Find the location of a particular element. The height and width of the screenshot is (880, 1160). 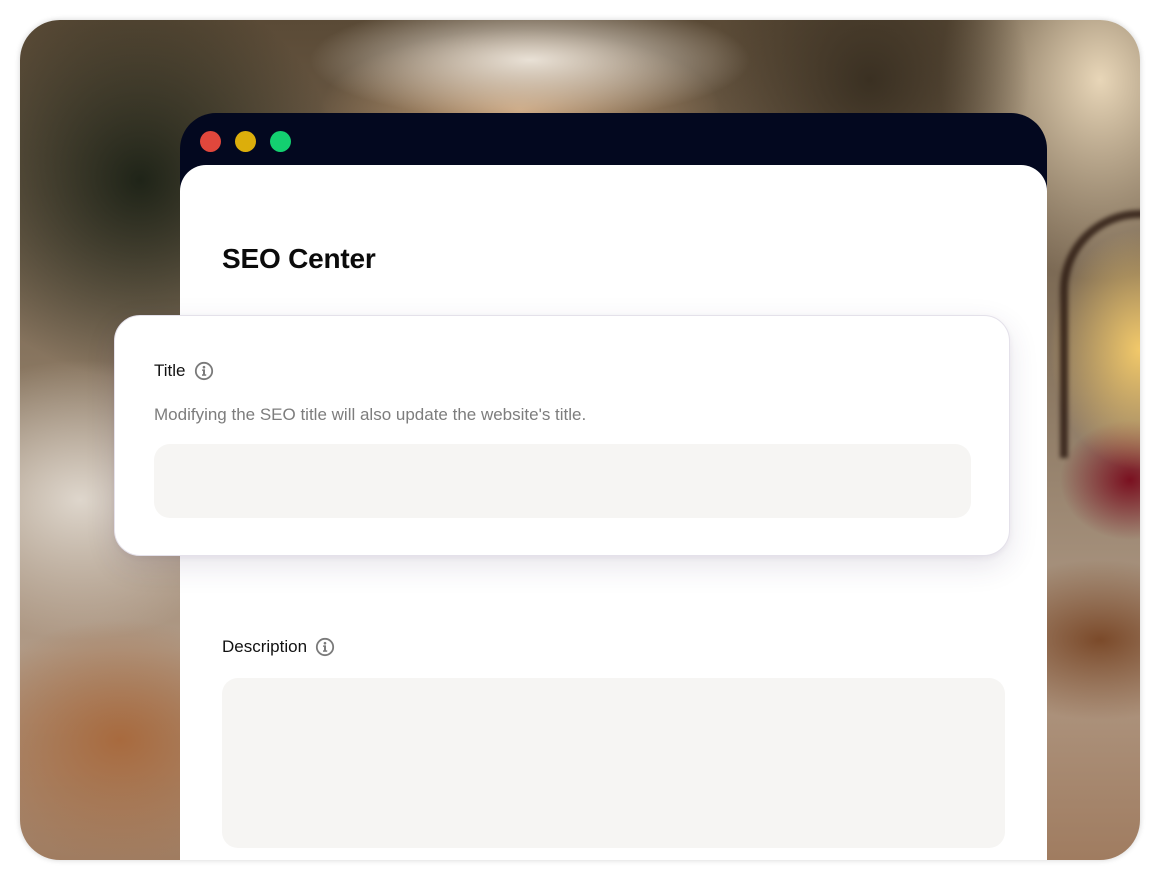

title-label-row: Title is located at coordinates (184, 371).